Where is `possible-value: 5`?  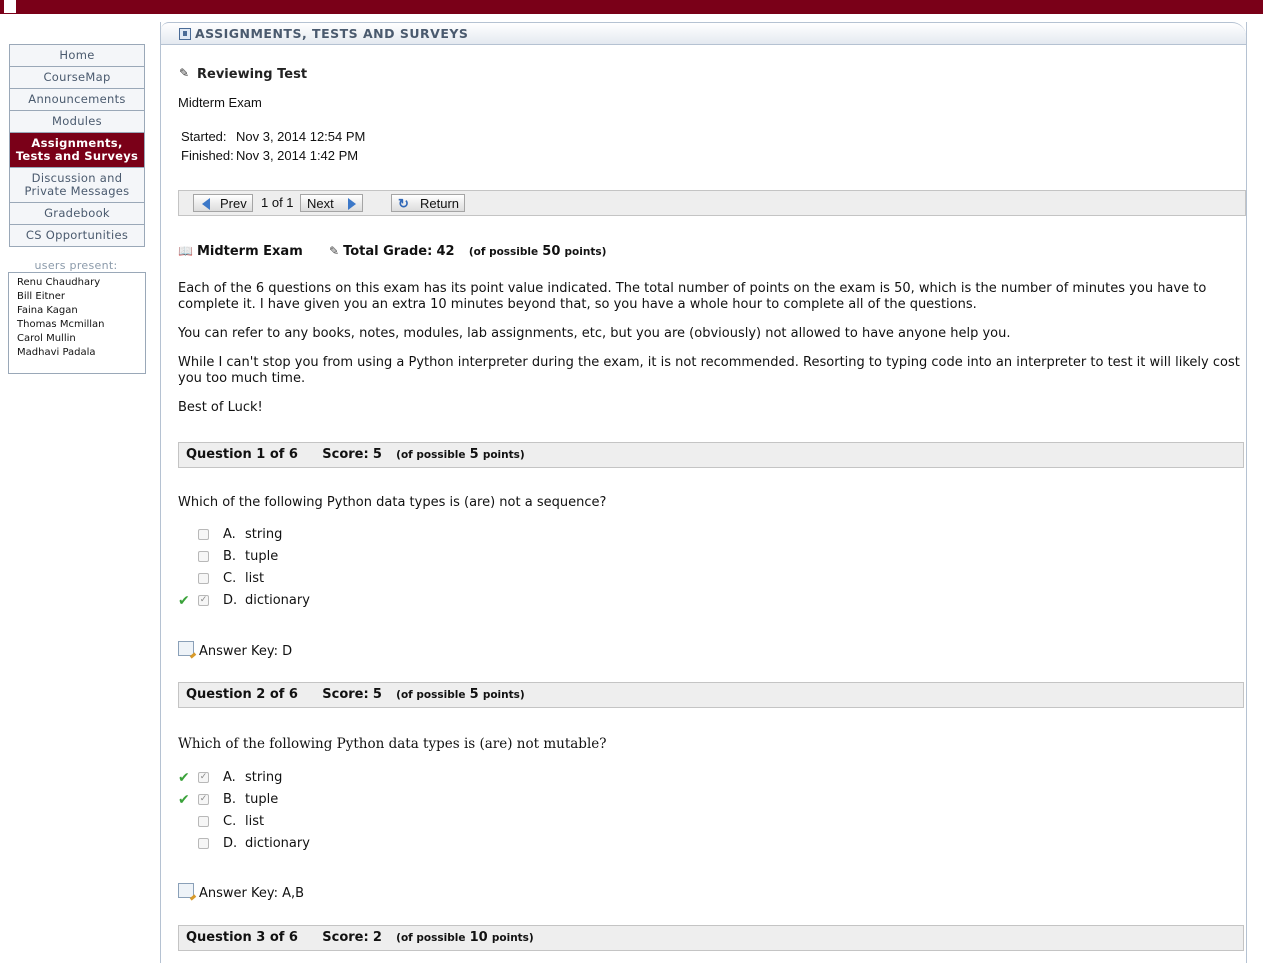
possible-value: 5 is located at coordinates (474, 694).